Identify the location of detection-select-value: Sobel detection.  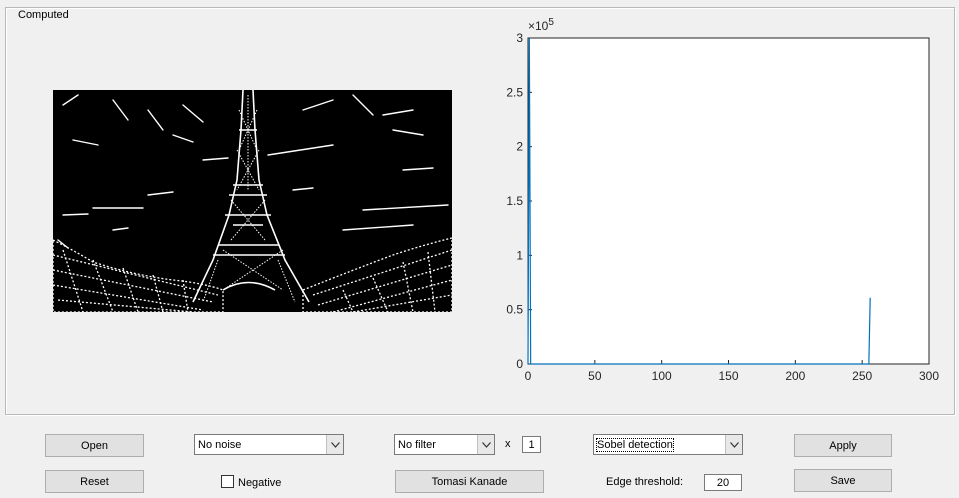
(635, 444).